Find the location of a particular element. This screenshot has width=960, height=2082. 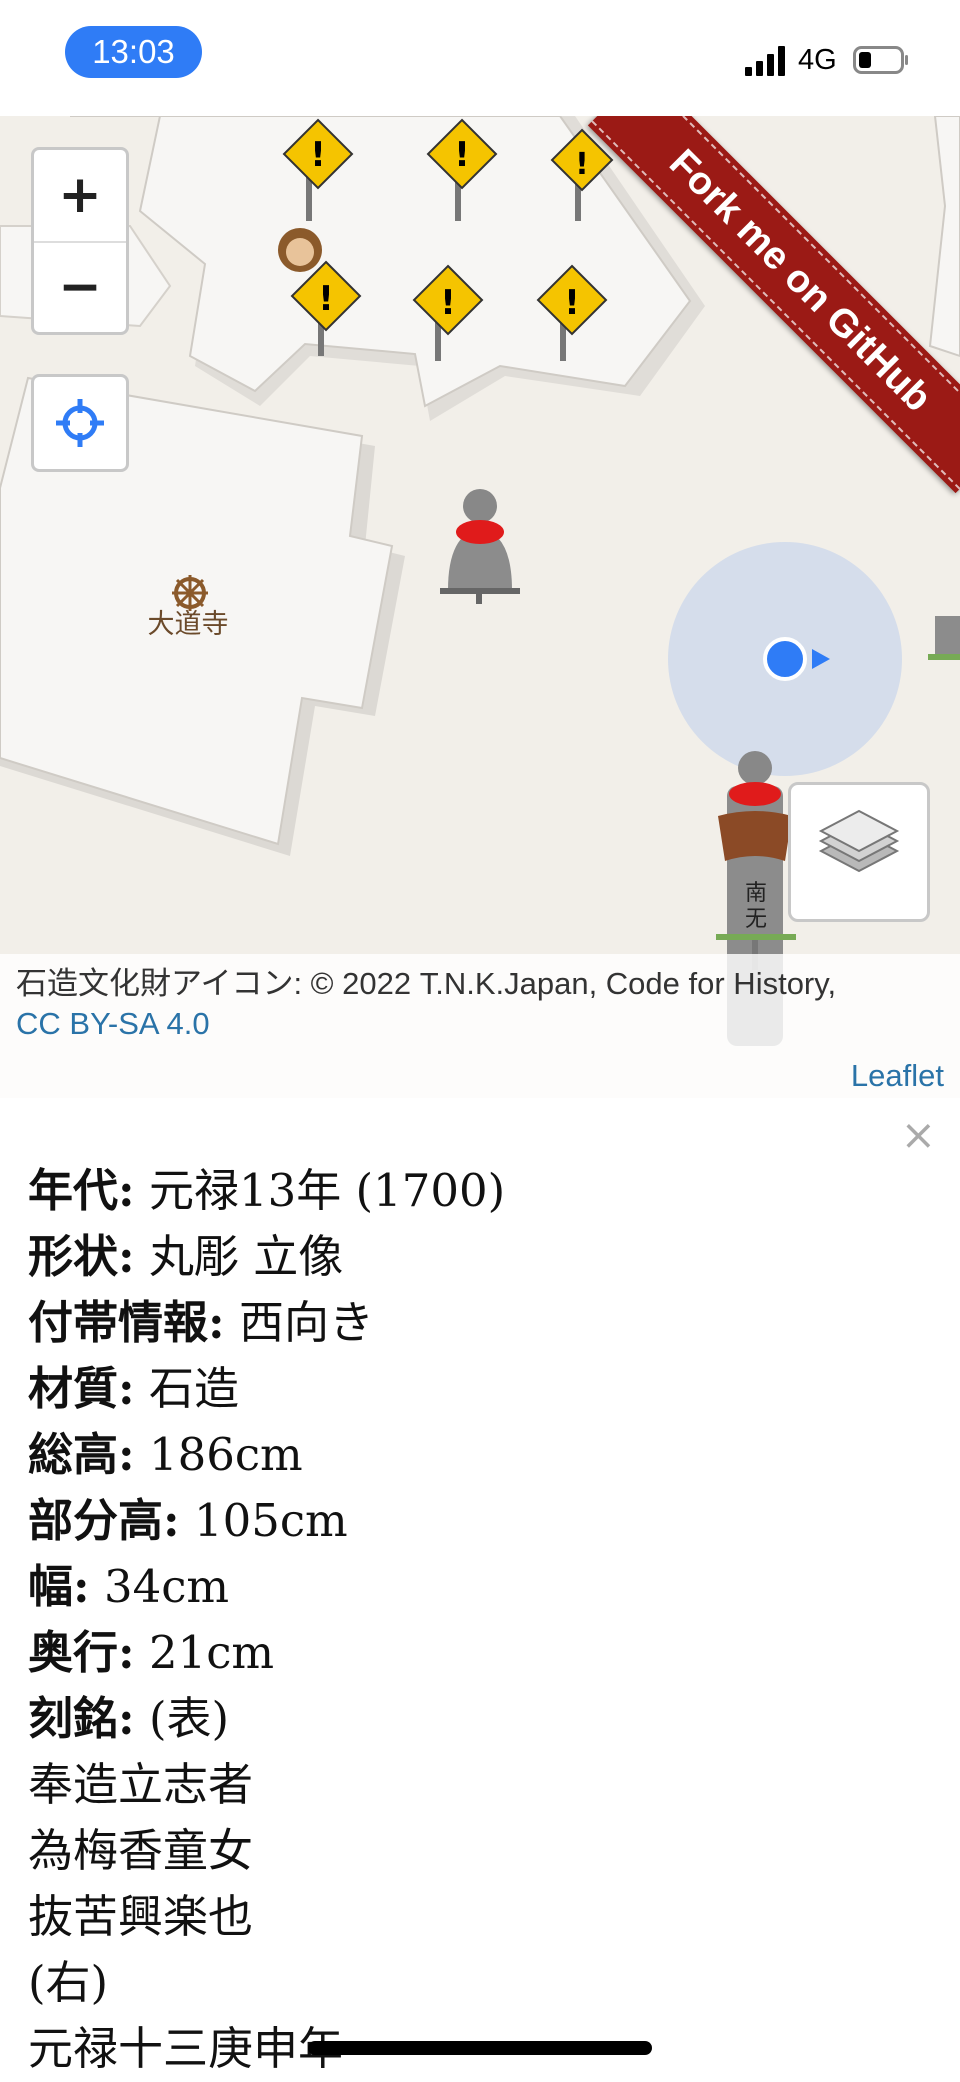

info-row-width: 幅: 34cm is located at coordinates (478, 1587).